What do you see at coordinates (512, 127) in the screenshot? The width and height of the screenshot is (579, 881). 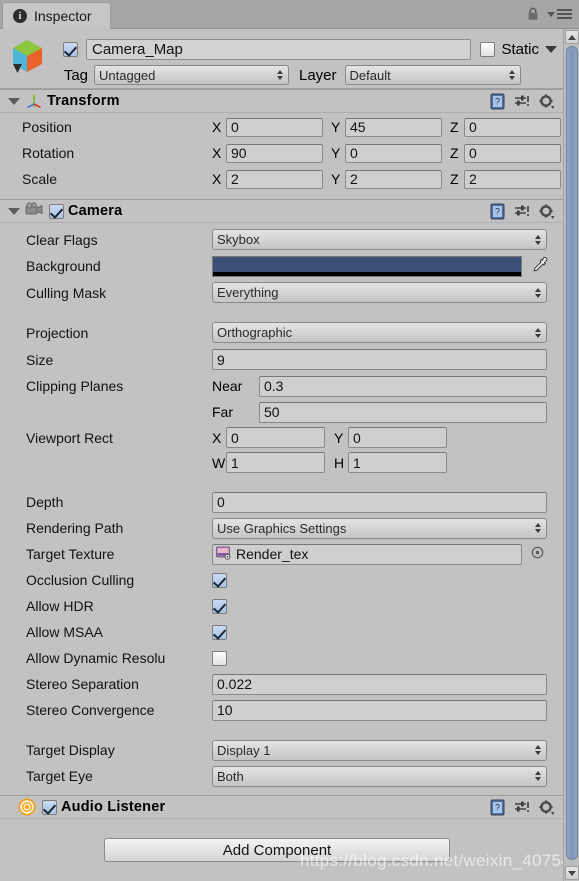 I see `position-z-input: 0` at bounding box center [512, 127].